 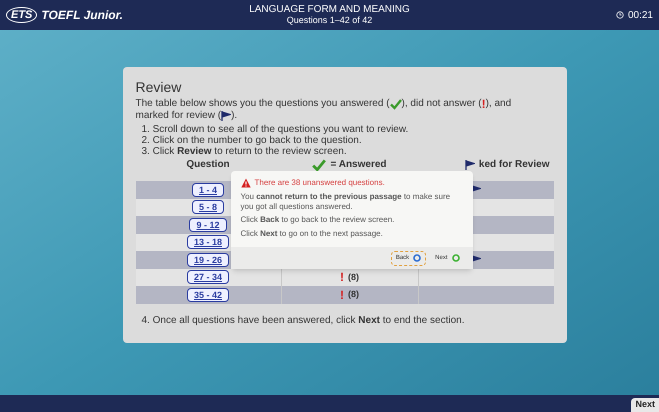 I want to click on instruction-step: 1. Scroll down to see all of the questions you want to review., so click(x=348, y=129).